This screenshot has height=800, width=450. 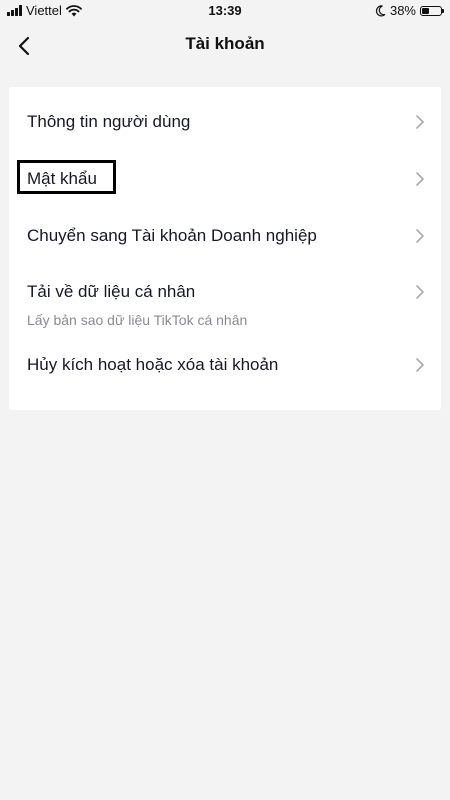 What do you see at coordinates (172, 235) in the screenshot?
I see `menu-item-label: Chuyển sang Tài khoản Doanh nghiệp` at bounding box center [172, 235].